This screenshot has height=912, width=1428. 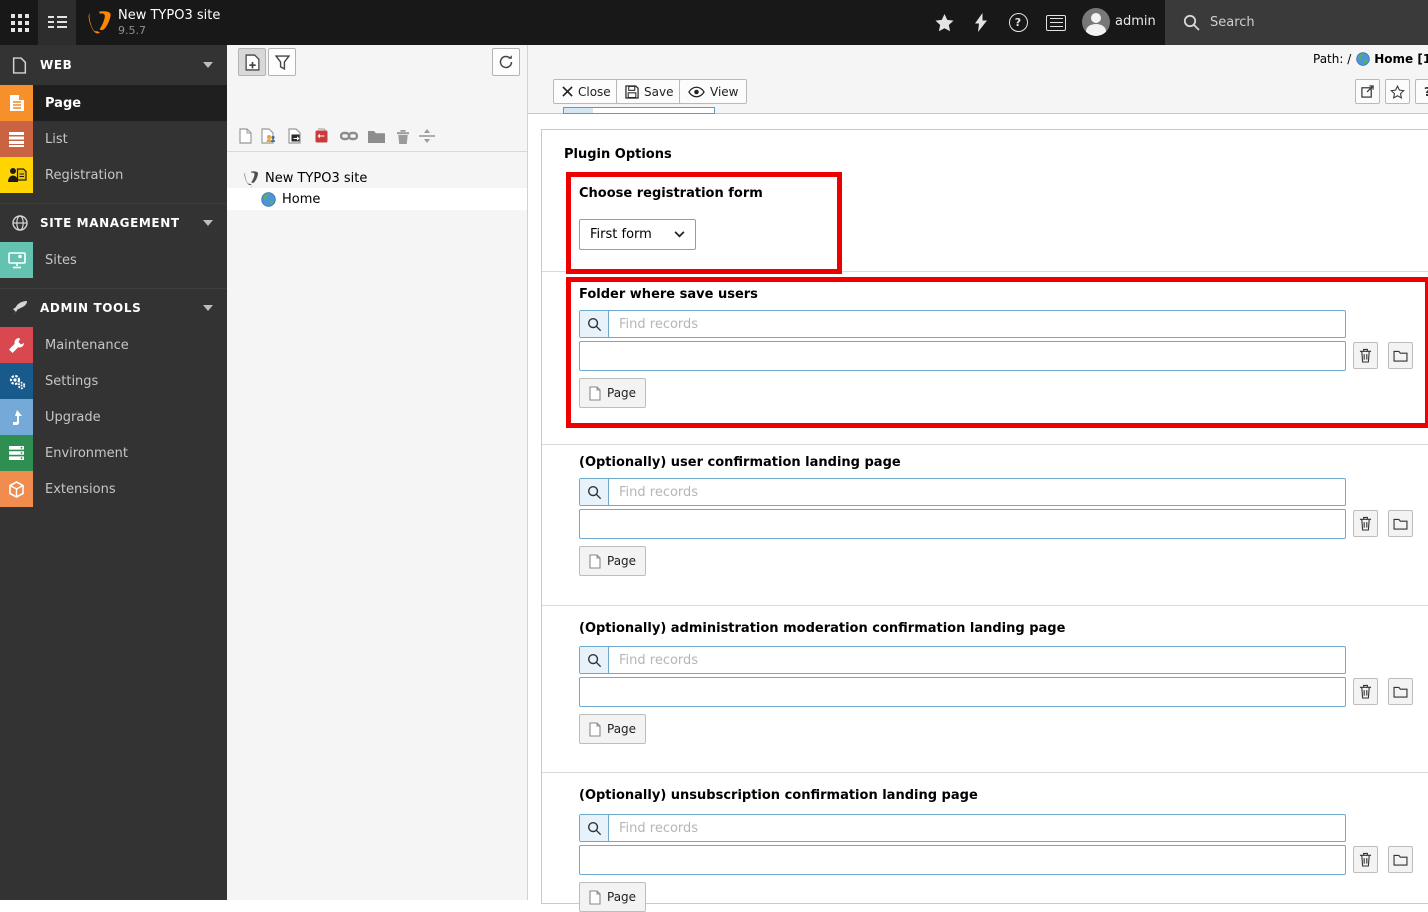 I want to click on tree-node-label: Home, so click(x=301, y=199).